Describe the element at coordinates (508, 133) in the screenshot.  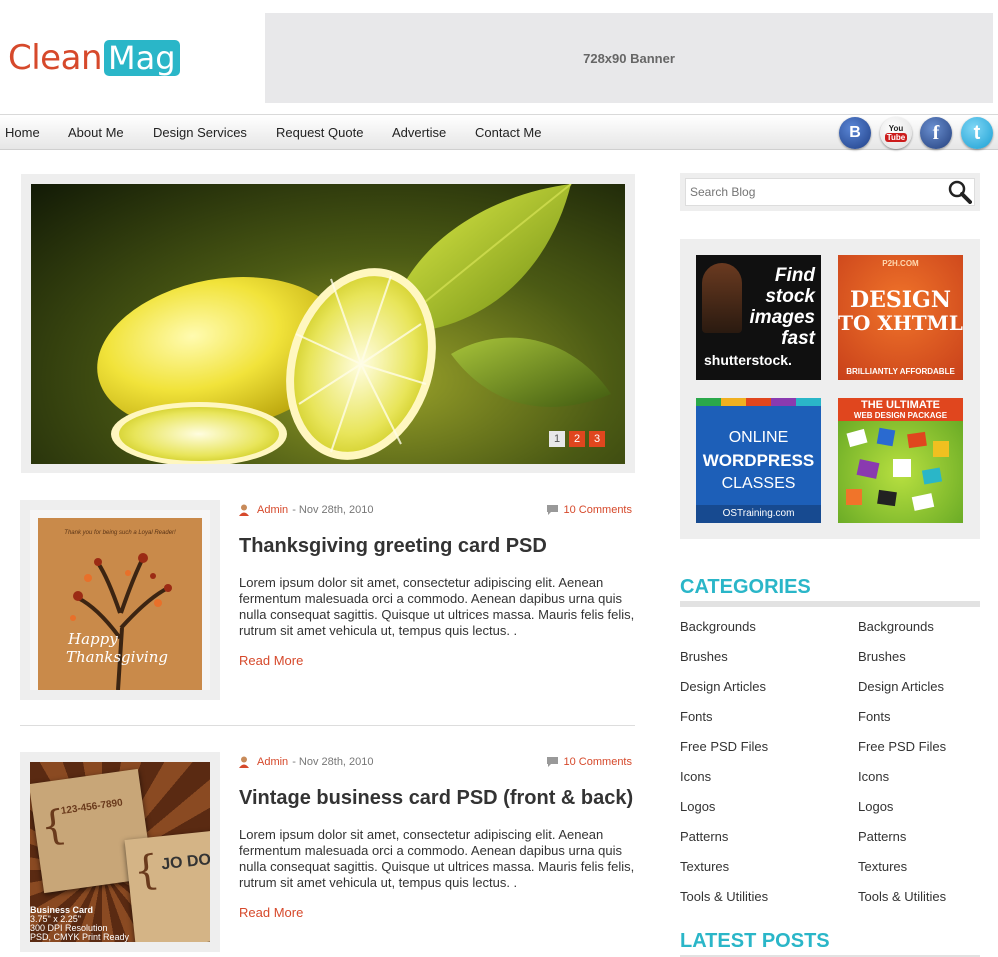
I see `nav-contact-me: Contact Me` at that location.